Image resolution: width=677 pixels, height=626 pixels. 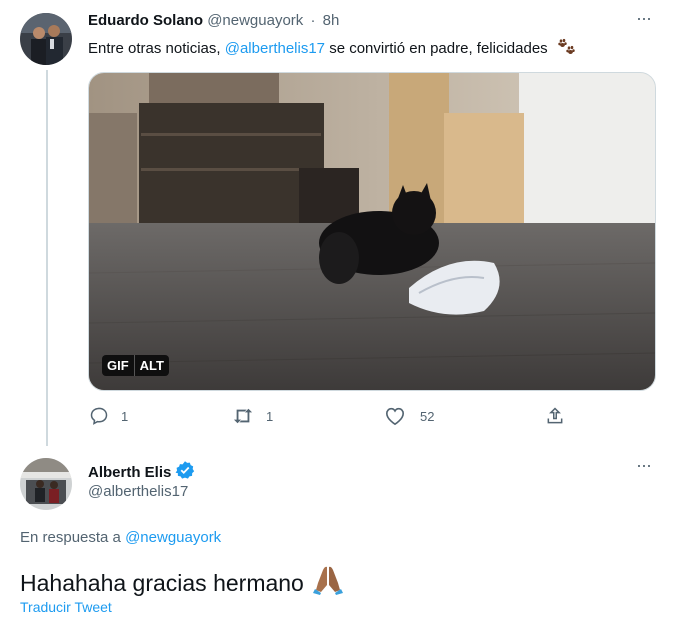 What do you see at coordinates (331, 20) in the screenshot?
I see `tweet-time: 8h` at bounding box center [331, 20].